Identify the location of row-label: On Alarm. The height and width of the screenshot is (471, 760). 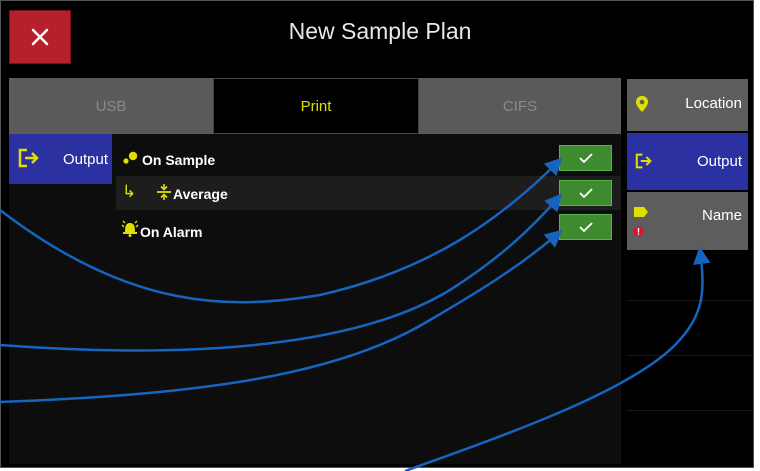
(171, 232).